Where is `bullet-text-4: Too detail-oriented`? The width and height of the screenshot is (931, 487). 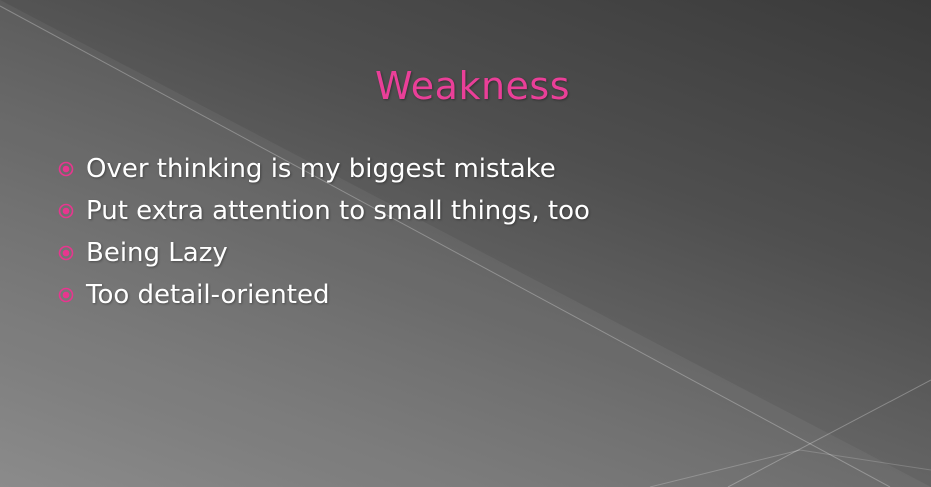 bullet-text-4: Too detail-oriented is located at coordinates (208, 295).